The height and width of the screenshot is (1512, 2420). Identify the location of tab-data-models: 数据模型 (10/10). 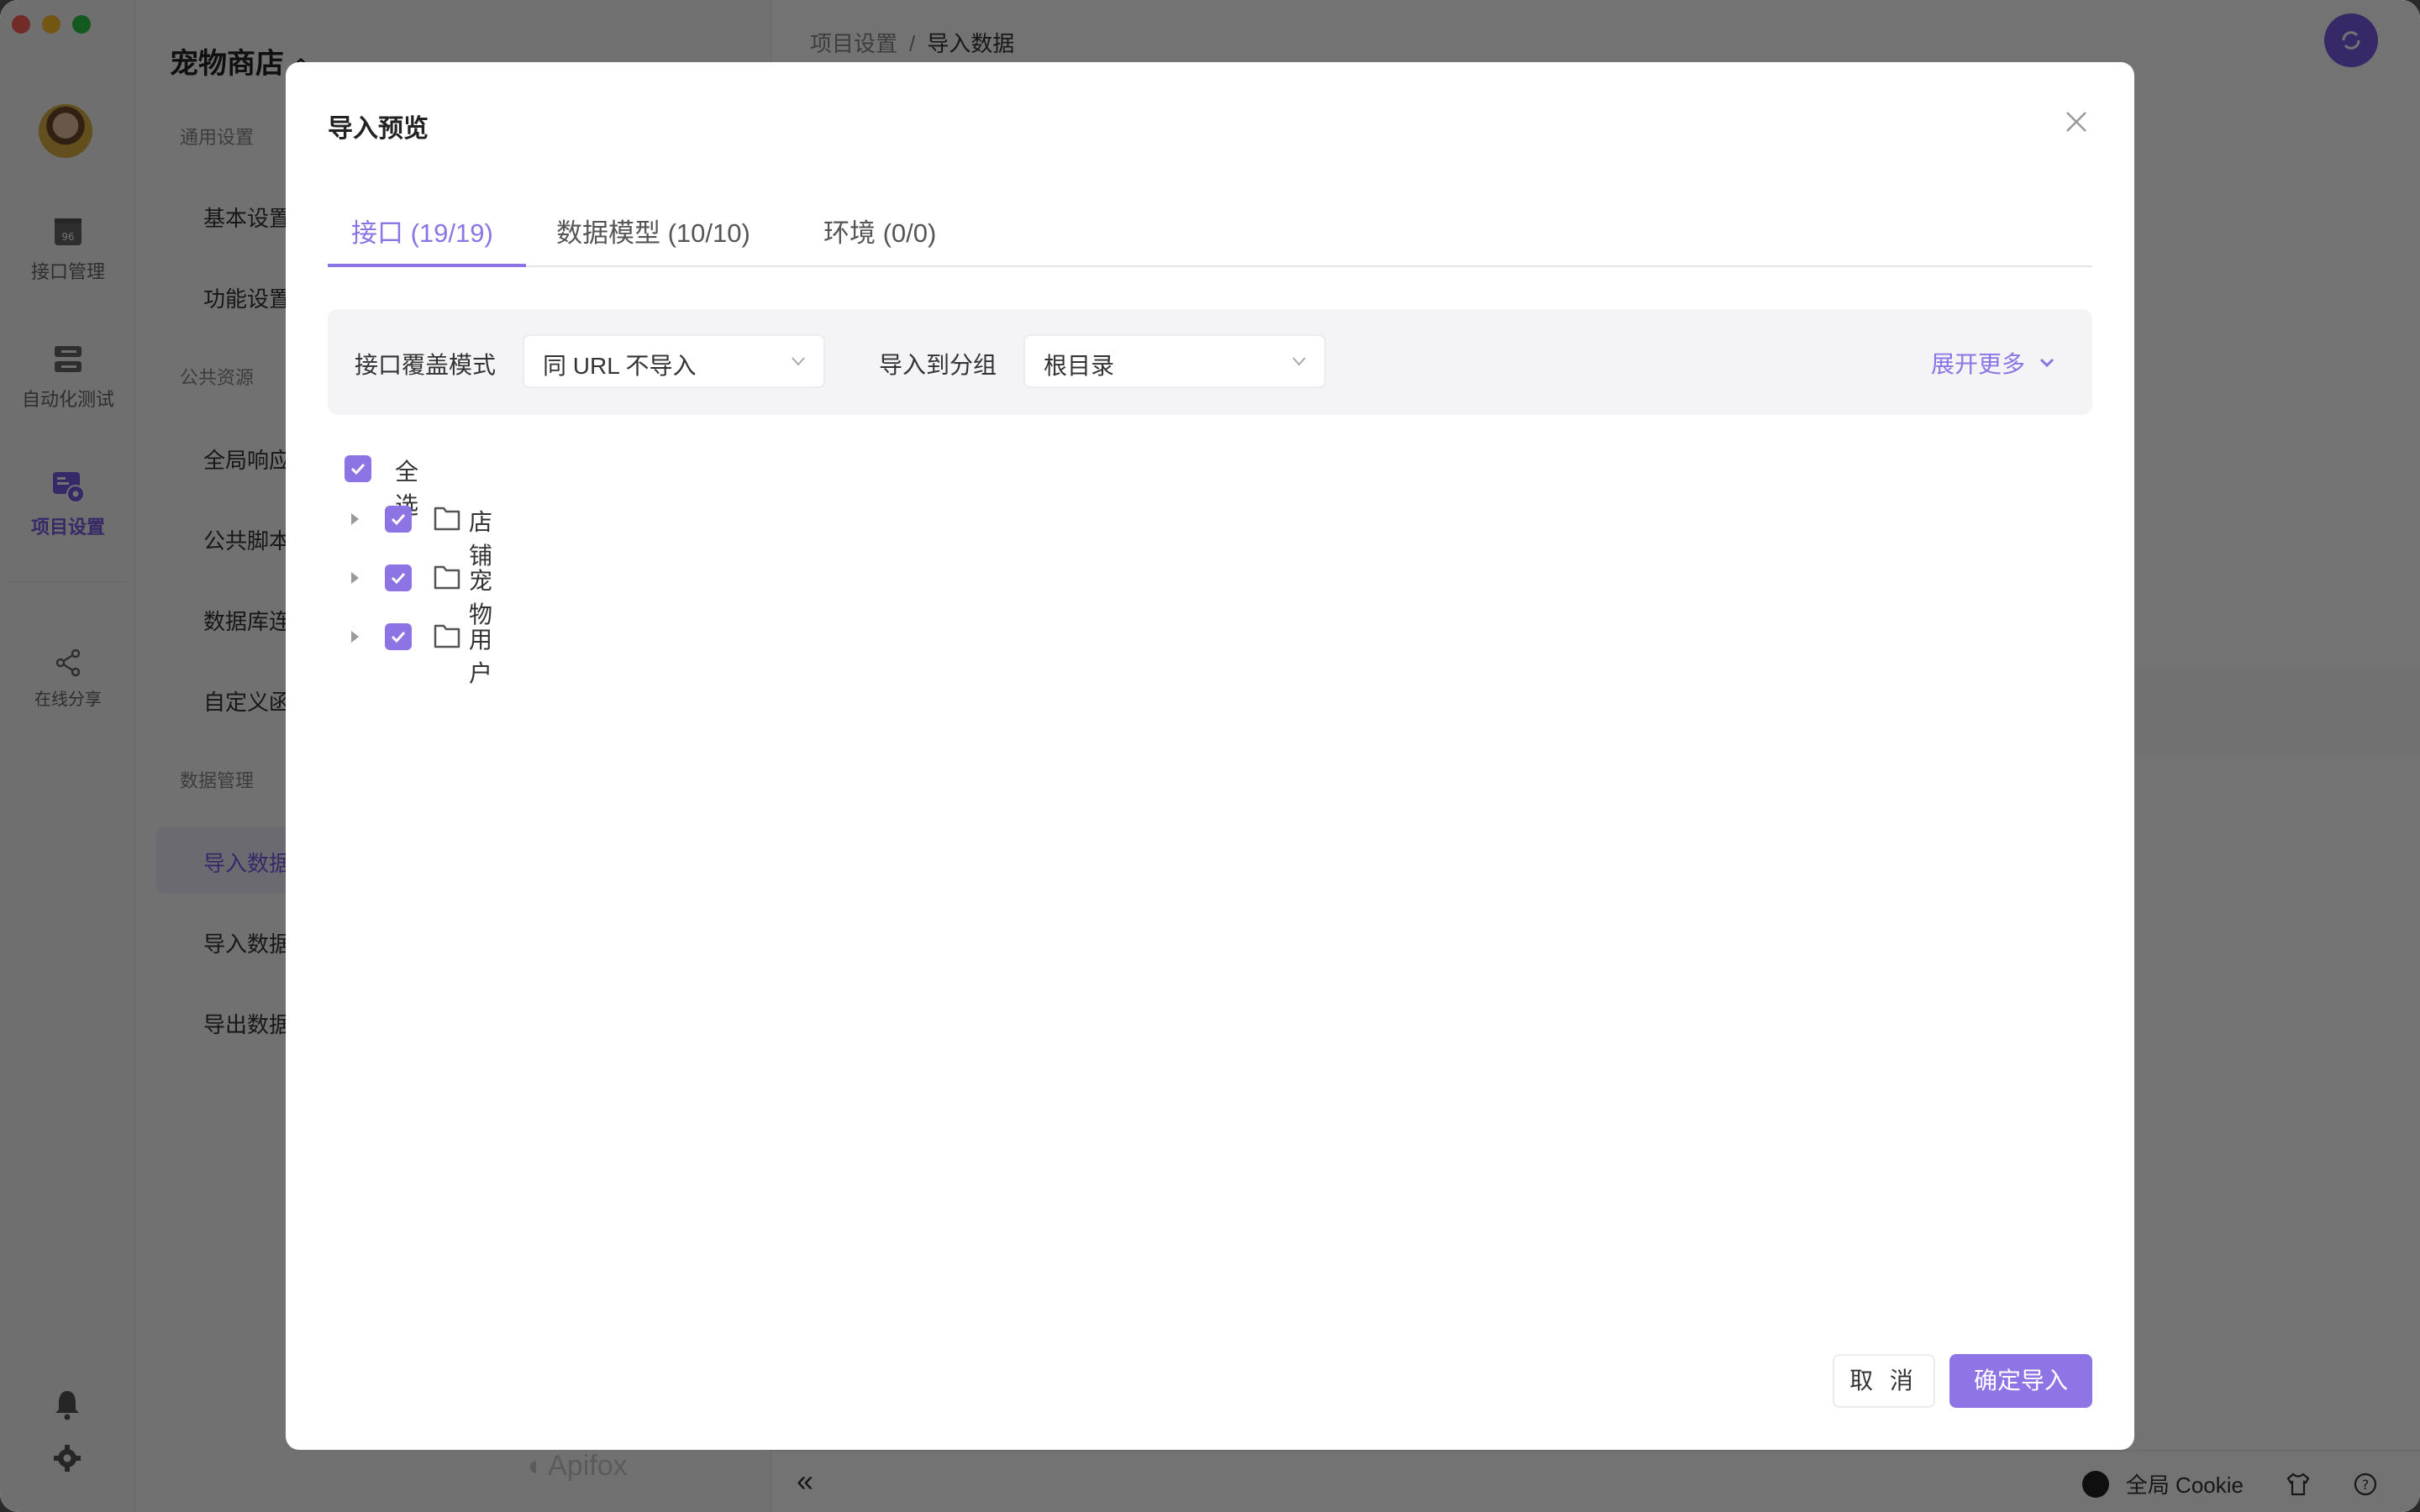
(653, 230).